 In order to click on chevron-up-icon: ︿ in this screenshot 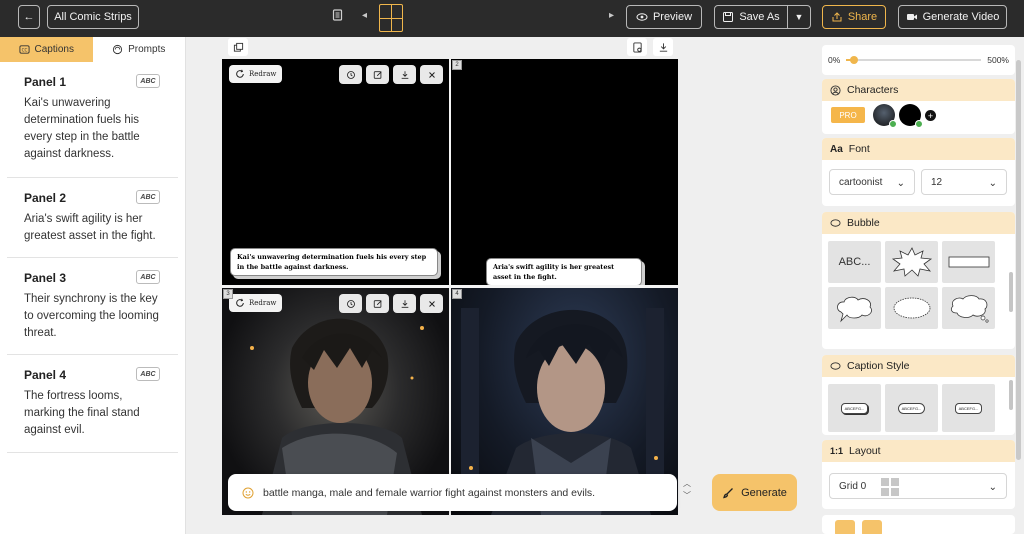, I will do `click(687, 484)`.